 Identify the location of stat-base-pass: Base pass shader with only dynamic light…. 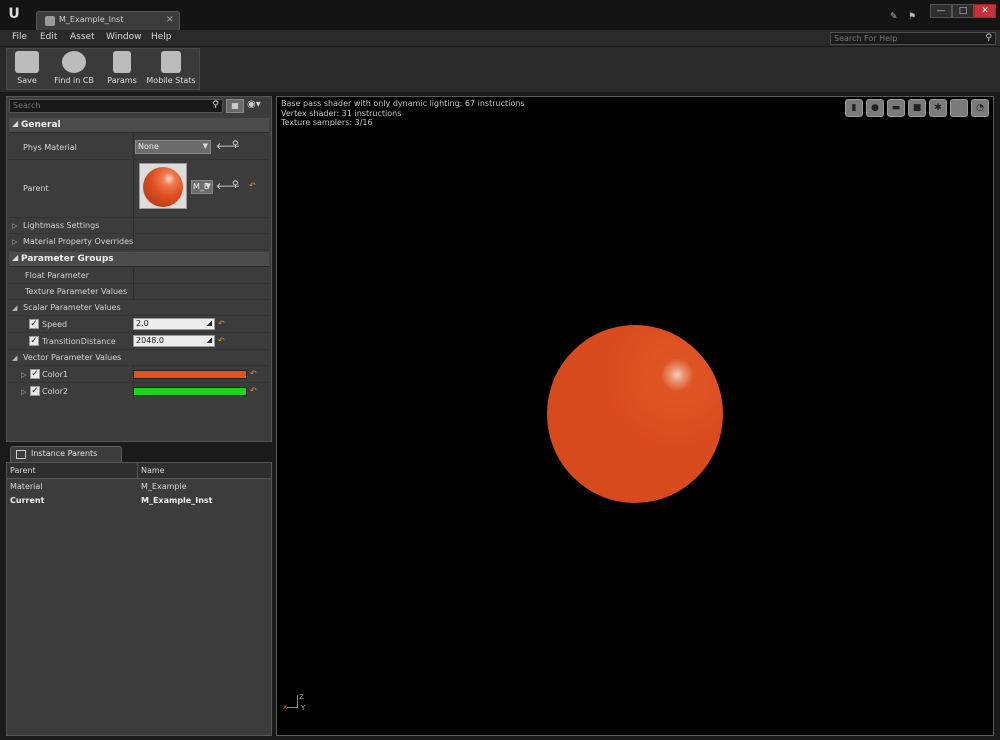
(403, 103).